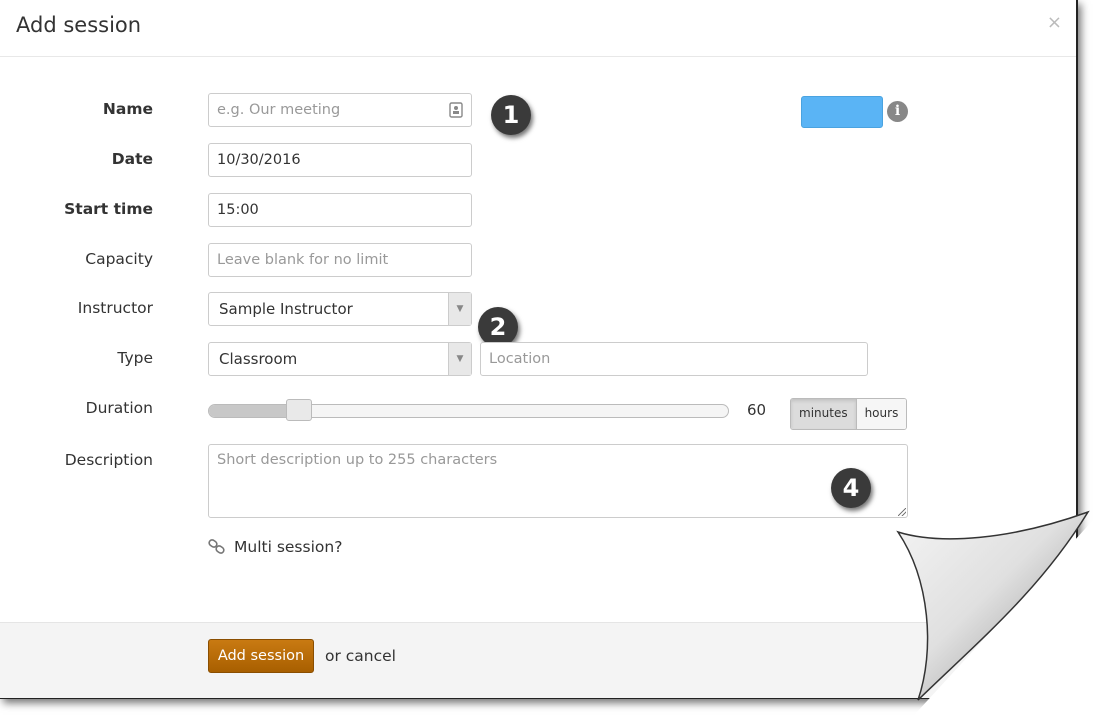 This screenshot has height=725, width=1107. What do you see at coordinates (119, 408) in the screenshot?
I see `duration-label: Duration` at bounding box center [119, 408].